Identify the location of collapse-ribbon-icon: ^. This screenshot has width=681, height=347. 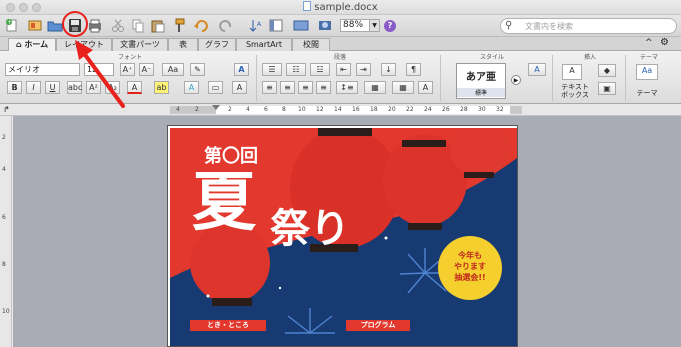
(649, 43).